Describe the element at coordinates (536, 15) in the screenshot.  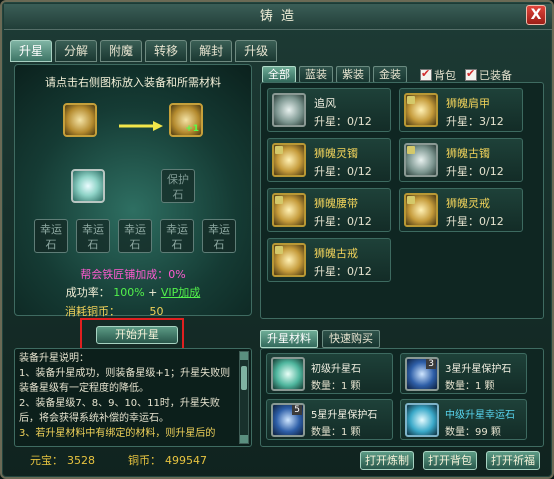
I see `close-button: X` at that location.